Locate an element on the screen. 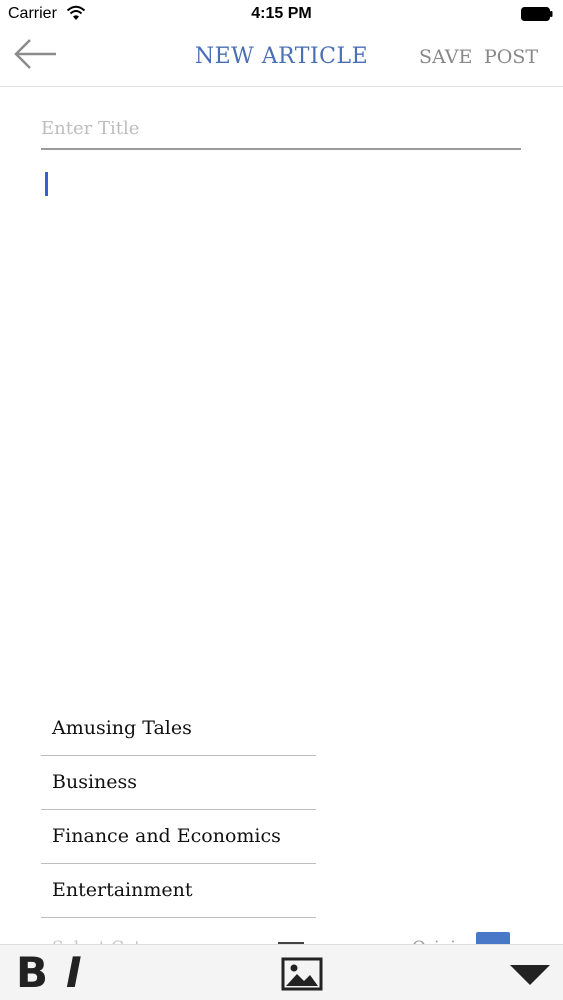 Image resolution: width=563 pixels, height=1000 pixels. save-button: SAVE is located at coordinates (445, 57).